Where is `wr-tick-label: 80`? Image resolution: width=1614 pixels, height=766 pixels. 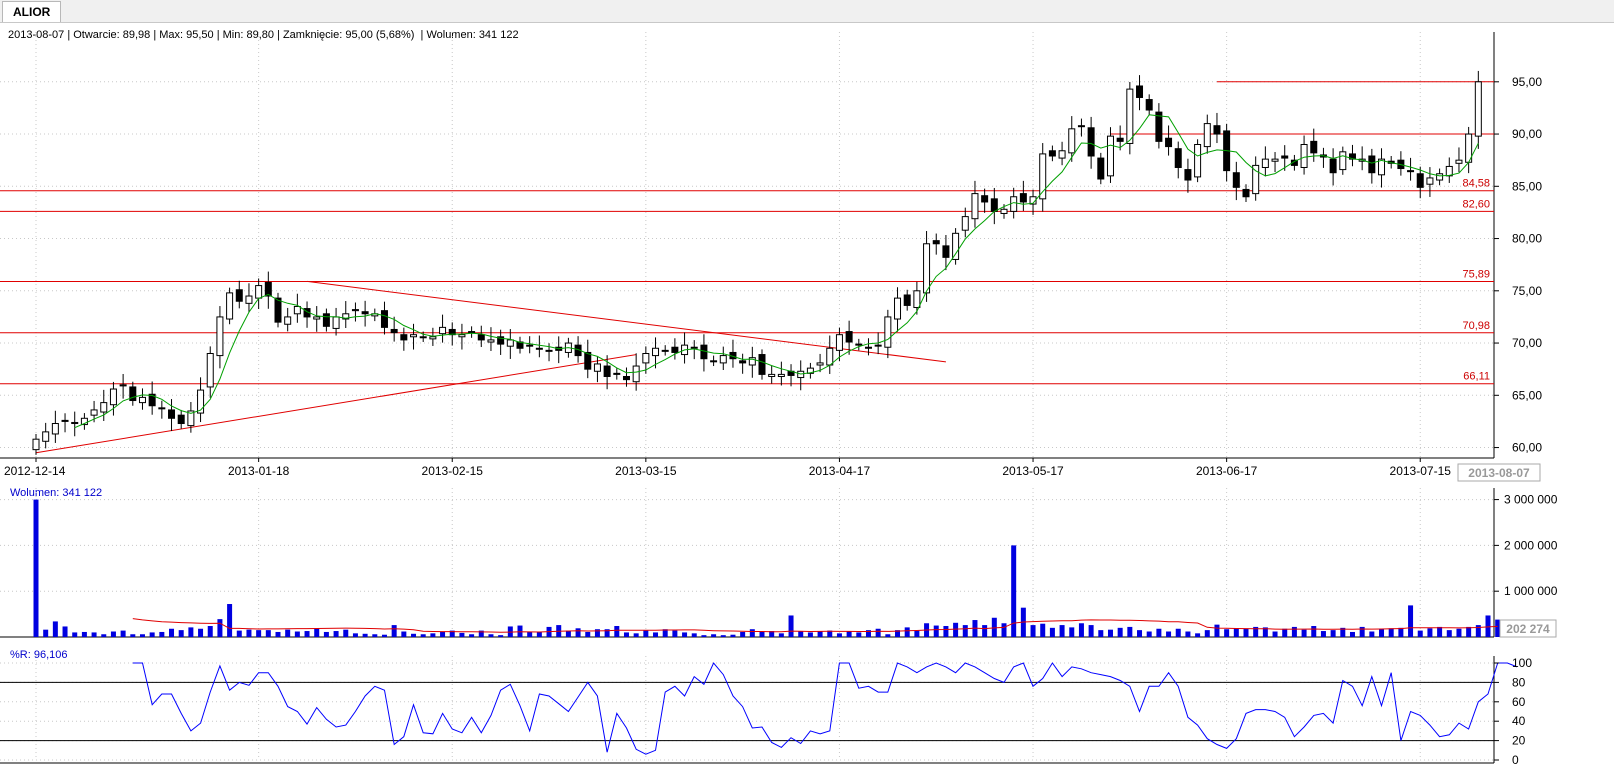 wr-tick-label: 80 is located at coordinates (1519, 682).